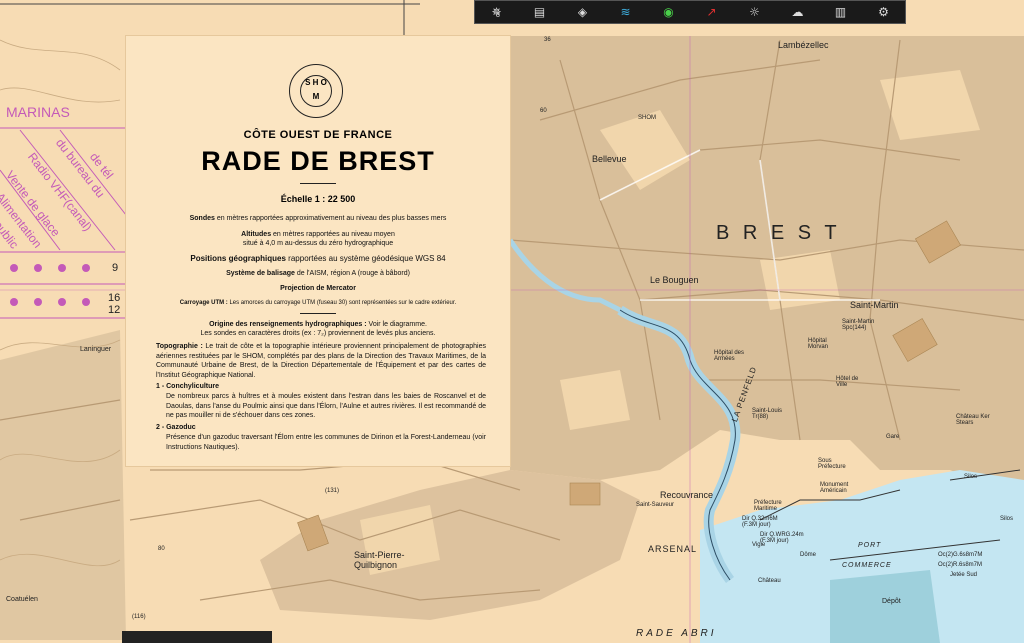  I want to click on light-label: Oc(2)R.6s8m7M, so click(960, 565).